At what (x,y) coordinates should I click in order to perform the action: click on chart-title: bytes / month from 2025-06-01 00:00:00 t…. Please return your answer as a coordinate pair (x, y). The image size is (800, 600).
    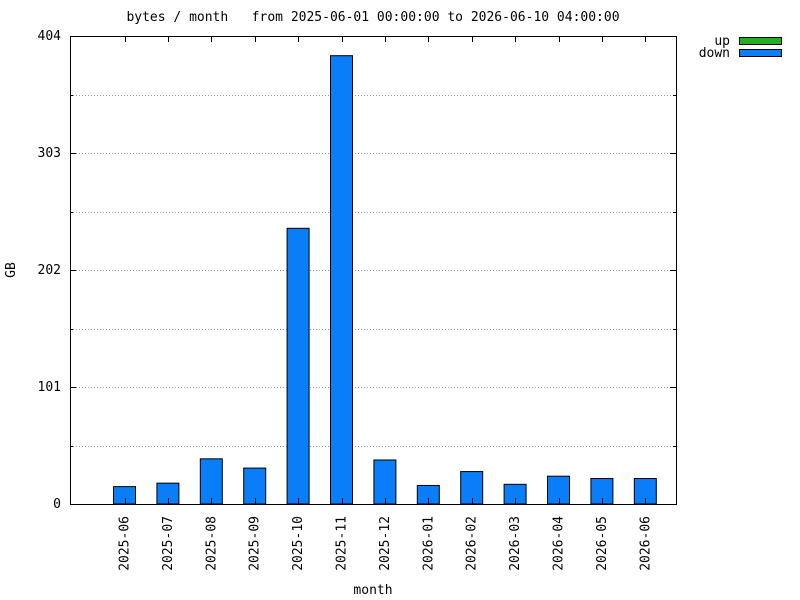
    Looking at the image, I should click on (372, 17).